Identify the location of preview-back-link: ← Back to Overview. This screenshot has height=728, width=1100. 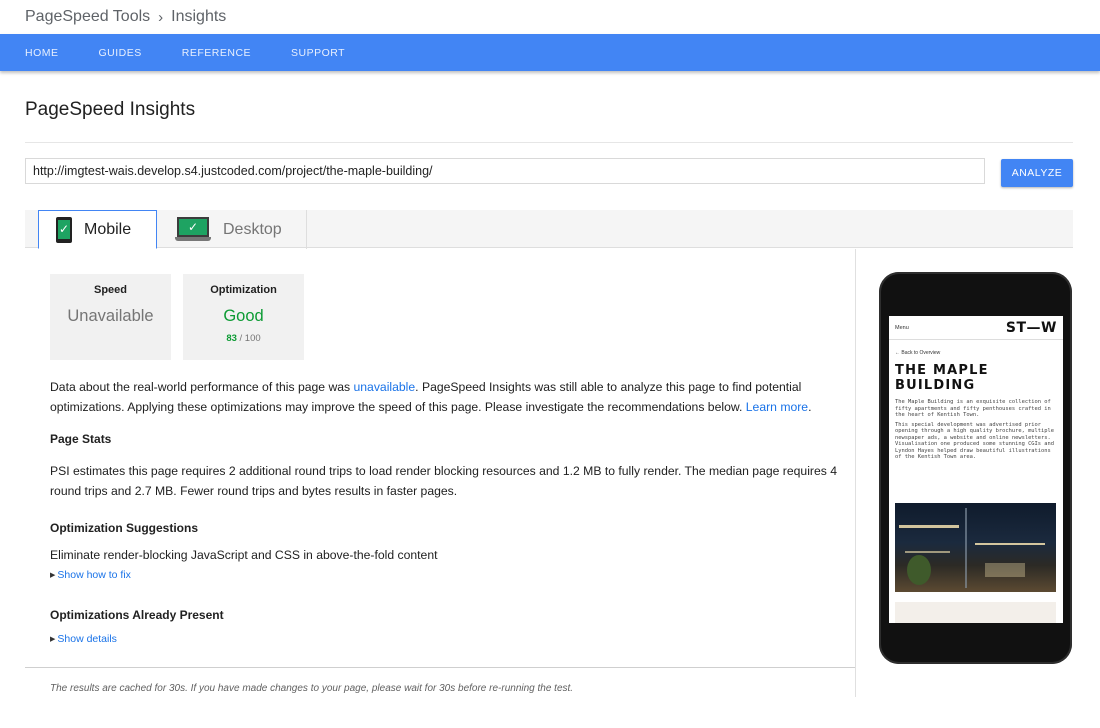
(918, 353).